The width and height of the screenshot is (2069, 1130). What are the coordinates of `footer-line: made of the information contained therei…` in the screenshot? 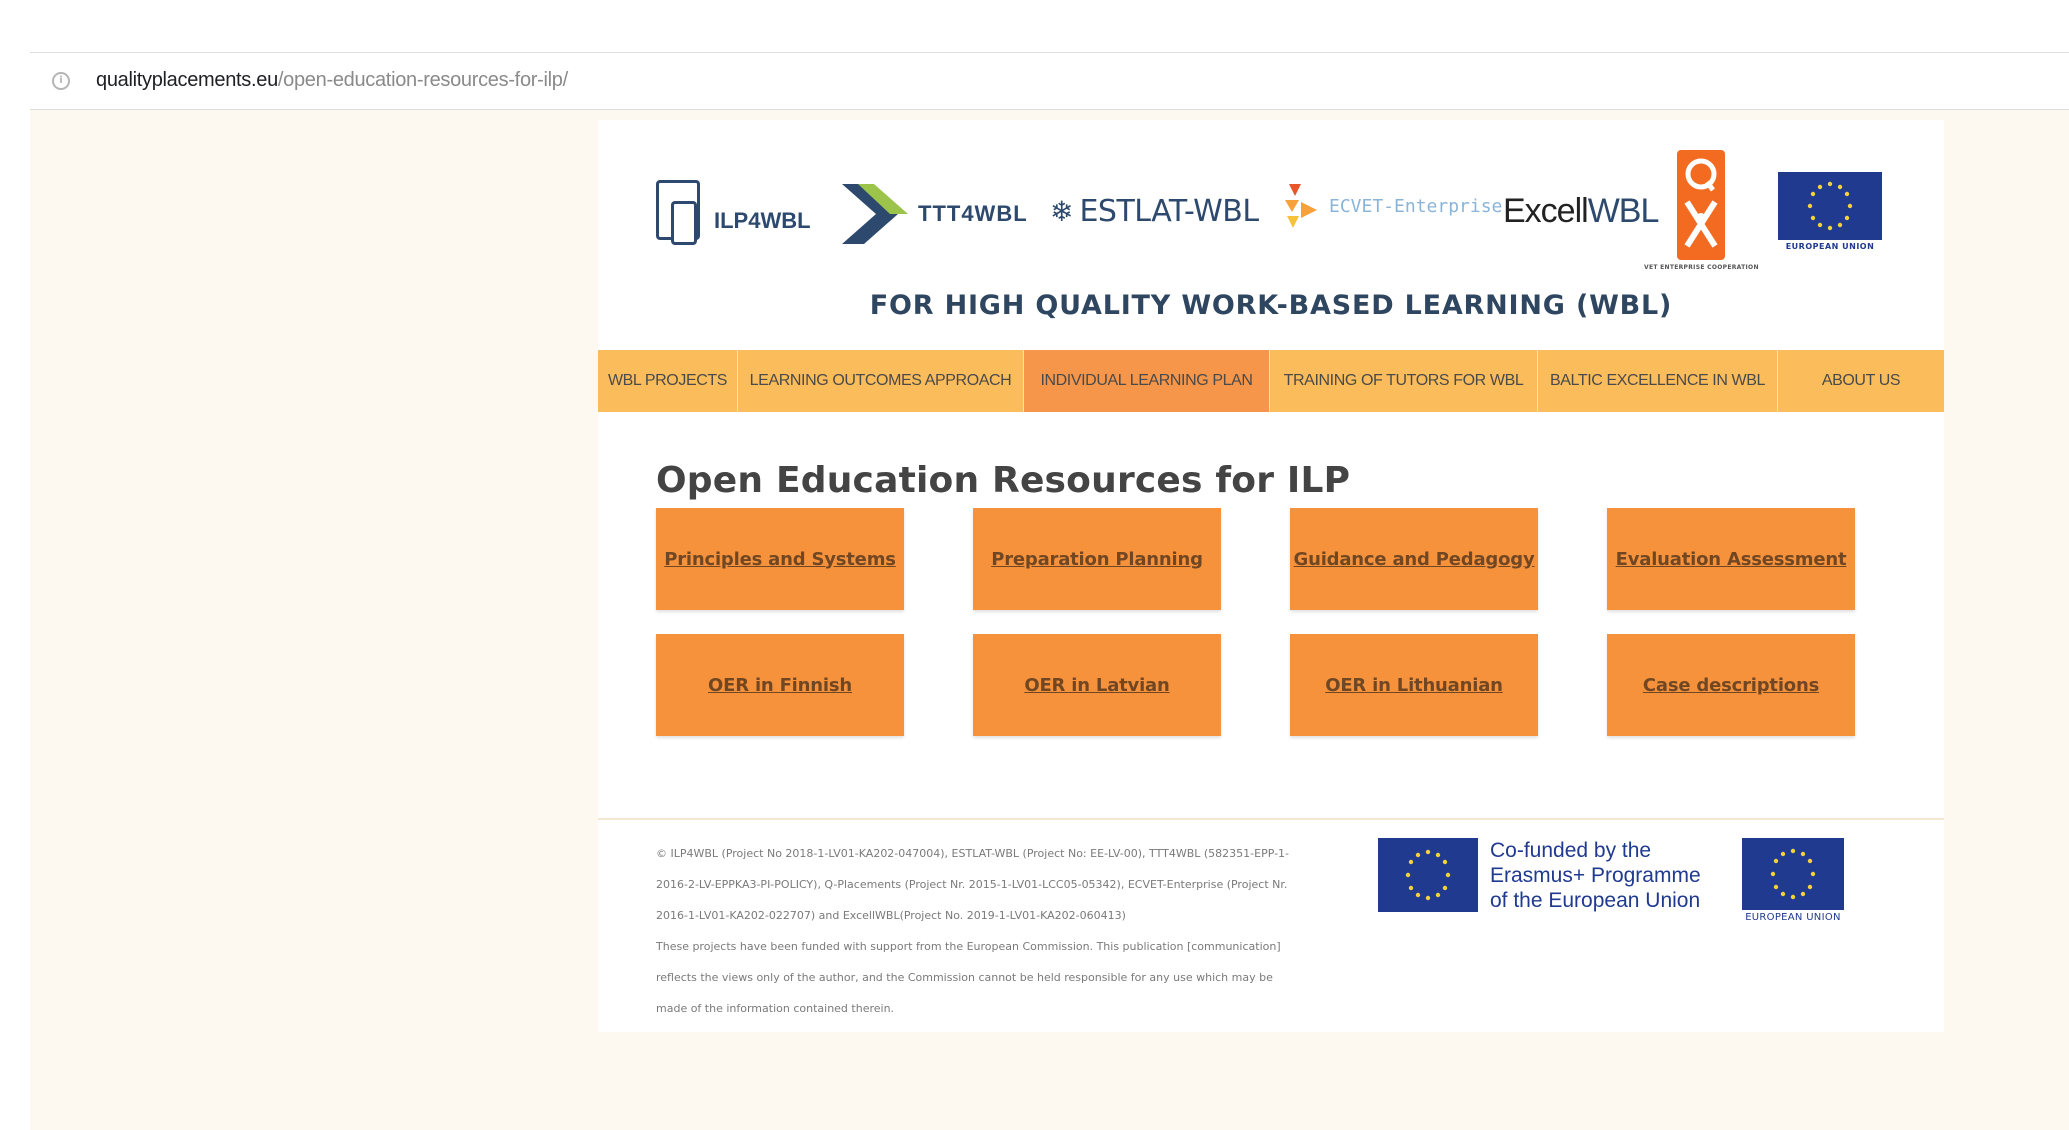 It's located at (775, 1008).